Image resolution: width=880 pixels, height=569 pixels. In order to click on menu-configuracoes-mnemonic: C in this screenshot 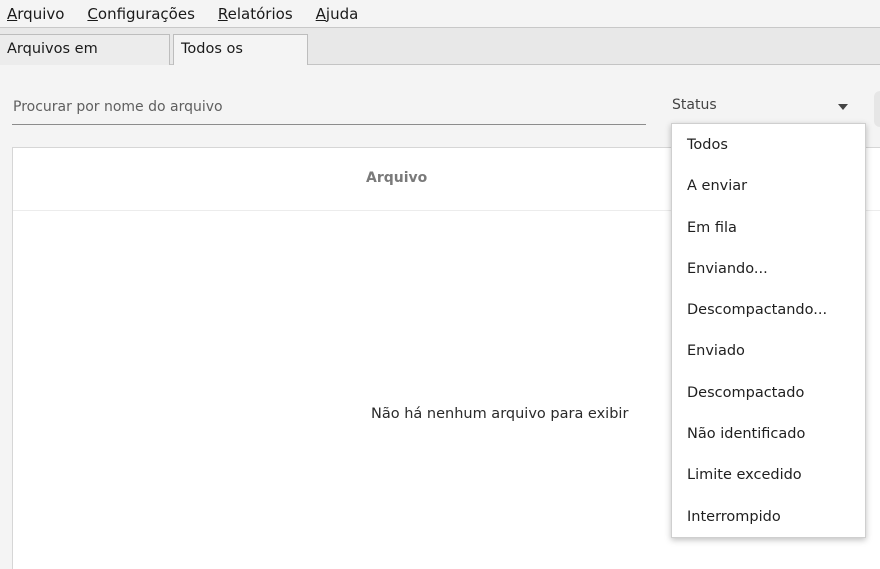, I will do `click(92, 13)`.